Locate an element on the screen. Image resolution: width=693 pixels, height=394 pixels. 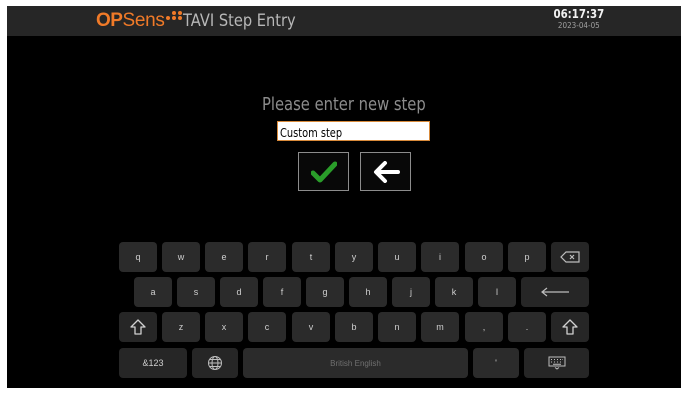
key-label: s is located at coordinates (196, 292).